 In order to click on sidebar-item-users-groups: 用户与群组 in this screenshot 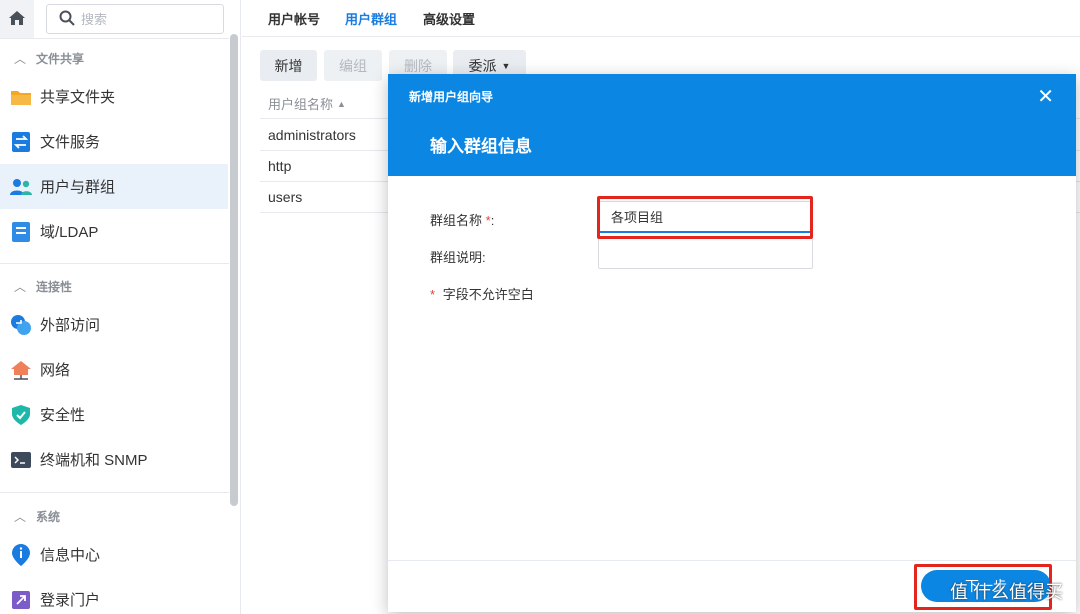, I will do `click(114, 186)`.